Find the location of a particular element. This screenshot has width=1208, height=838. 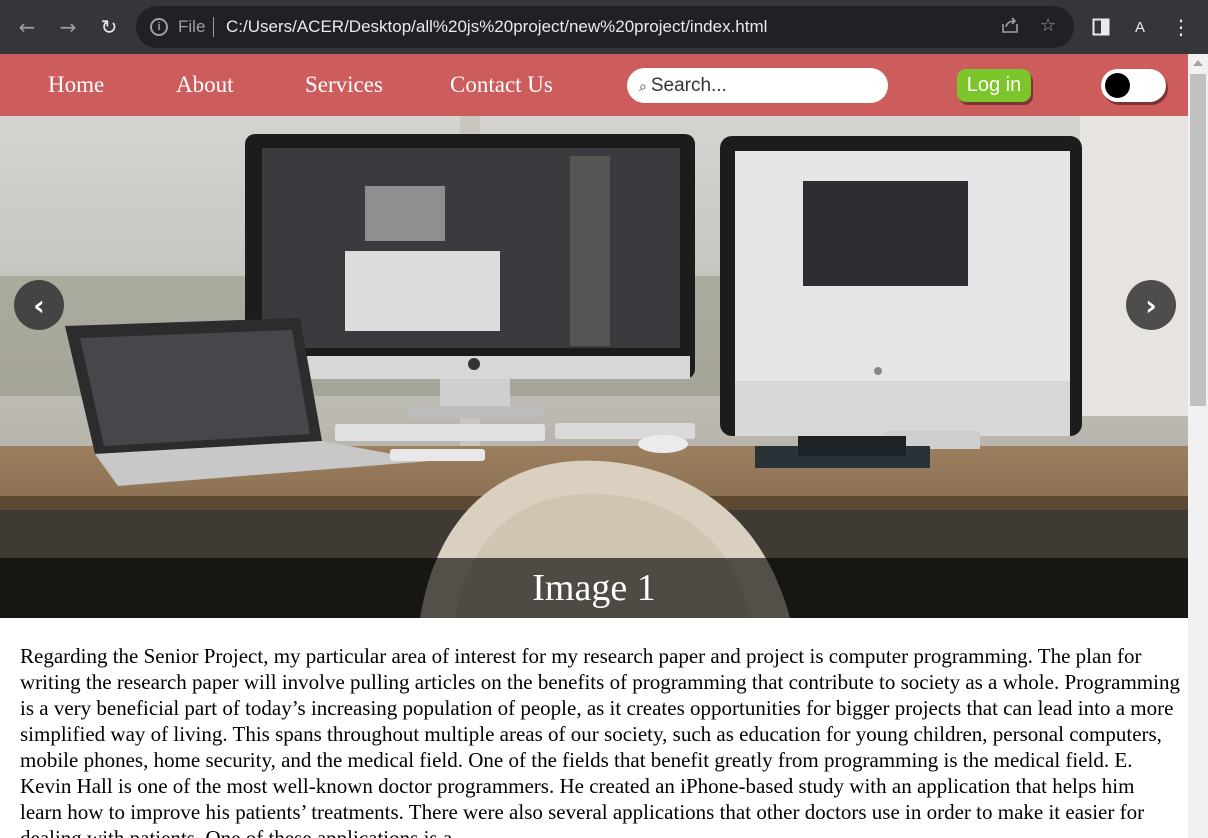

nav-home-link: Home is located at coordinates (76, 85).